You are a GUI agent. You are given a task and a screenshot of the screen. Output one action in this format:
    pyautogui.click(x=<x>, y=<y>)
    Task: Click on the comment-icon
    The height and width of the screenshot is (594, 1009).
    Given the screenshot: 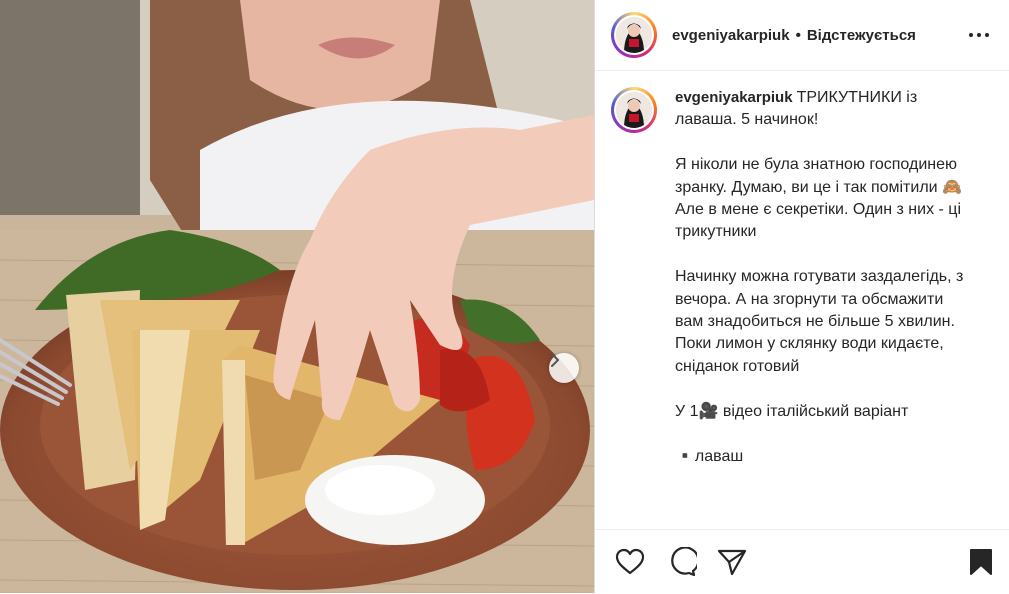 What is the action you would take?
    pyautogui.click(x=684, y=562)
    